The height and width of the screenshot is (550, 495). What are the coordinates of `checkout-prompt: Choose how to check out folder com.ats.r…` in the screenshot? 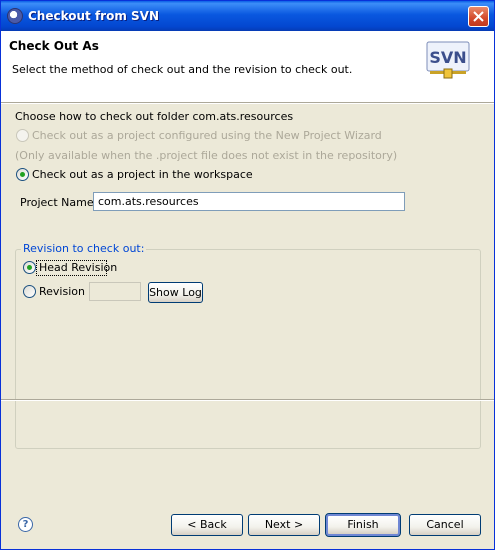 It's located at (154, 116).